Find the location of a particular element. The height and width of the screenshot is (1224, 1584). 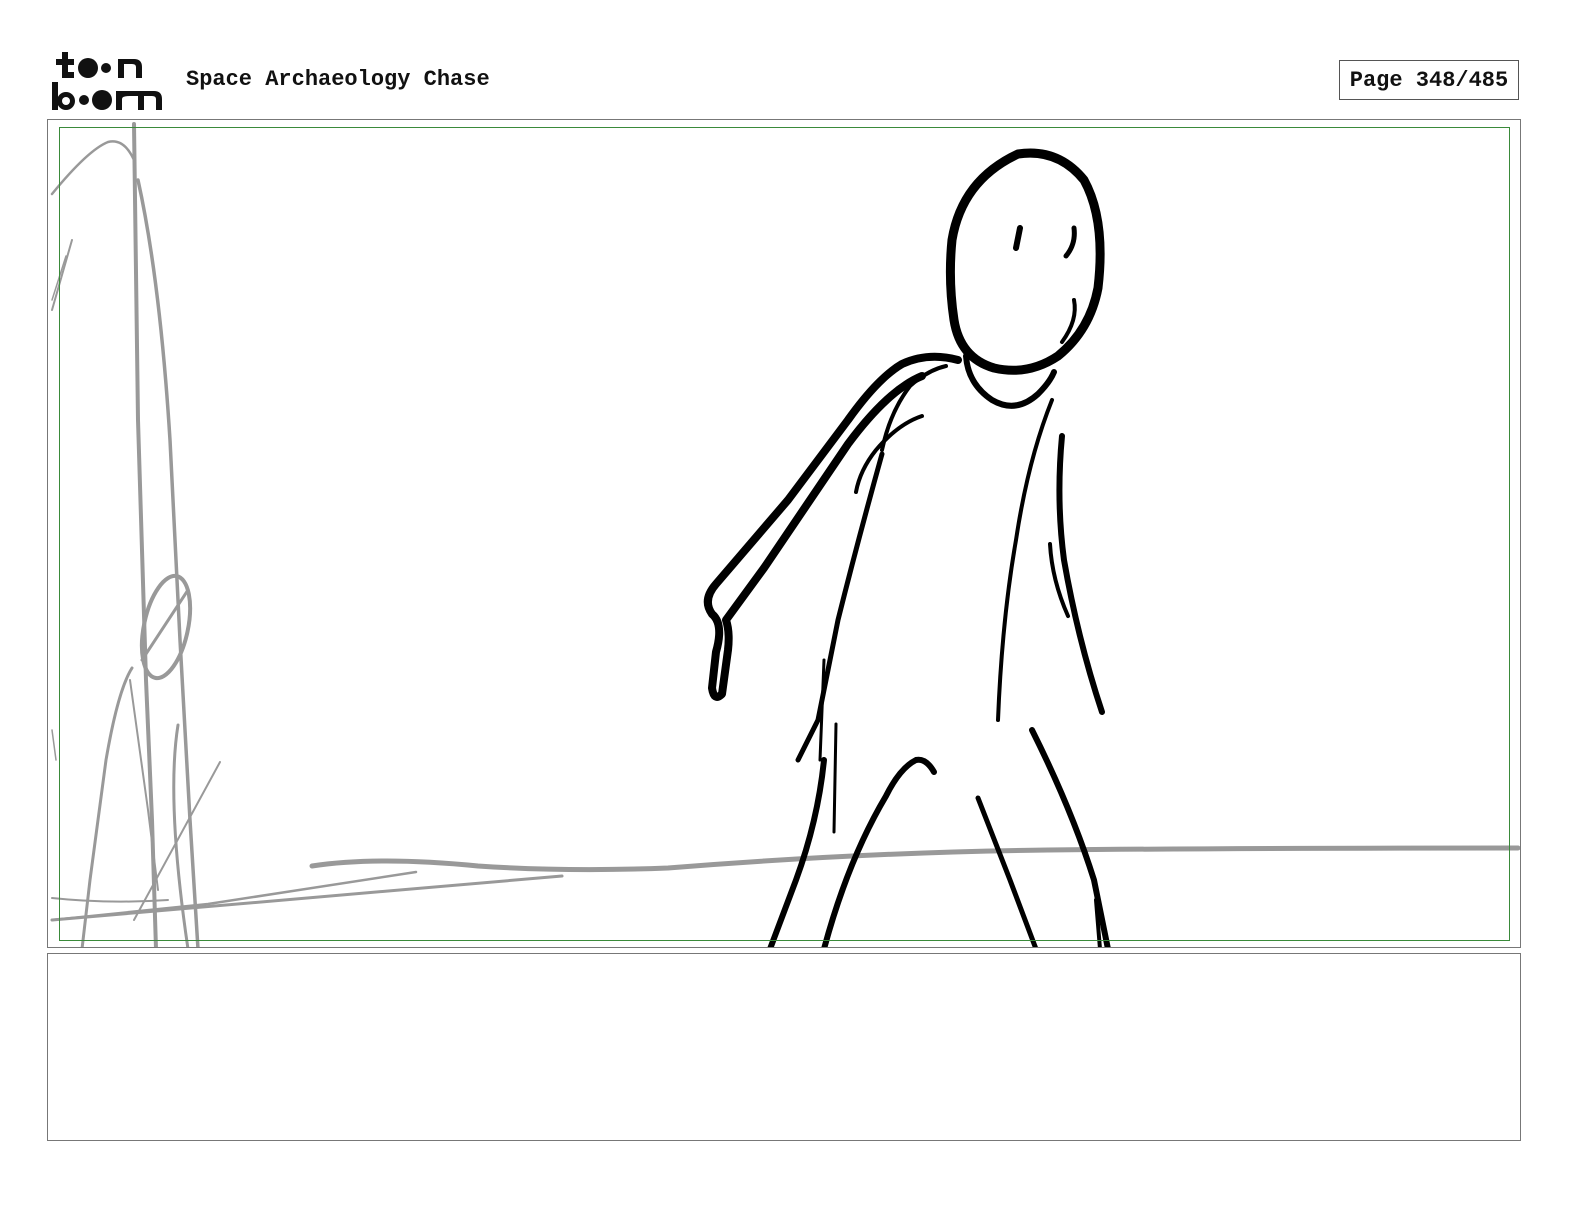

page-number: Page 348/485 is located at coordinates (1429, 80).